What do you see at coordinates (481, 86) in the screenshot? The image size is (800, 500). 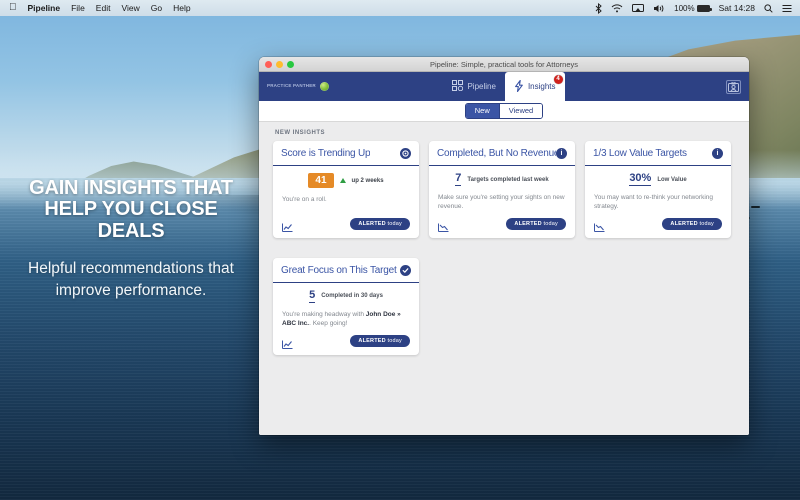 I see `tab-pipeline-label: Pipeline` at bounding box center [481, 86].